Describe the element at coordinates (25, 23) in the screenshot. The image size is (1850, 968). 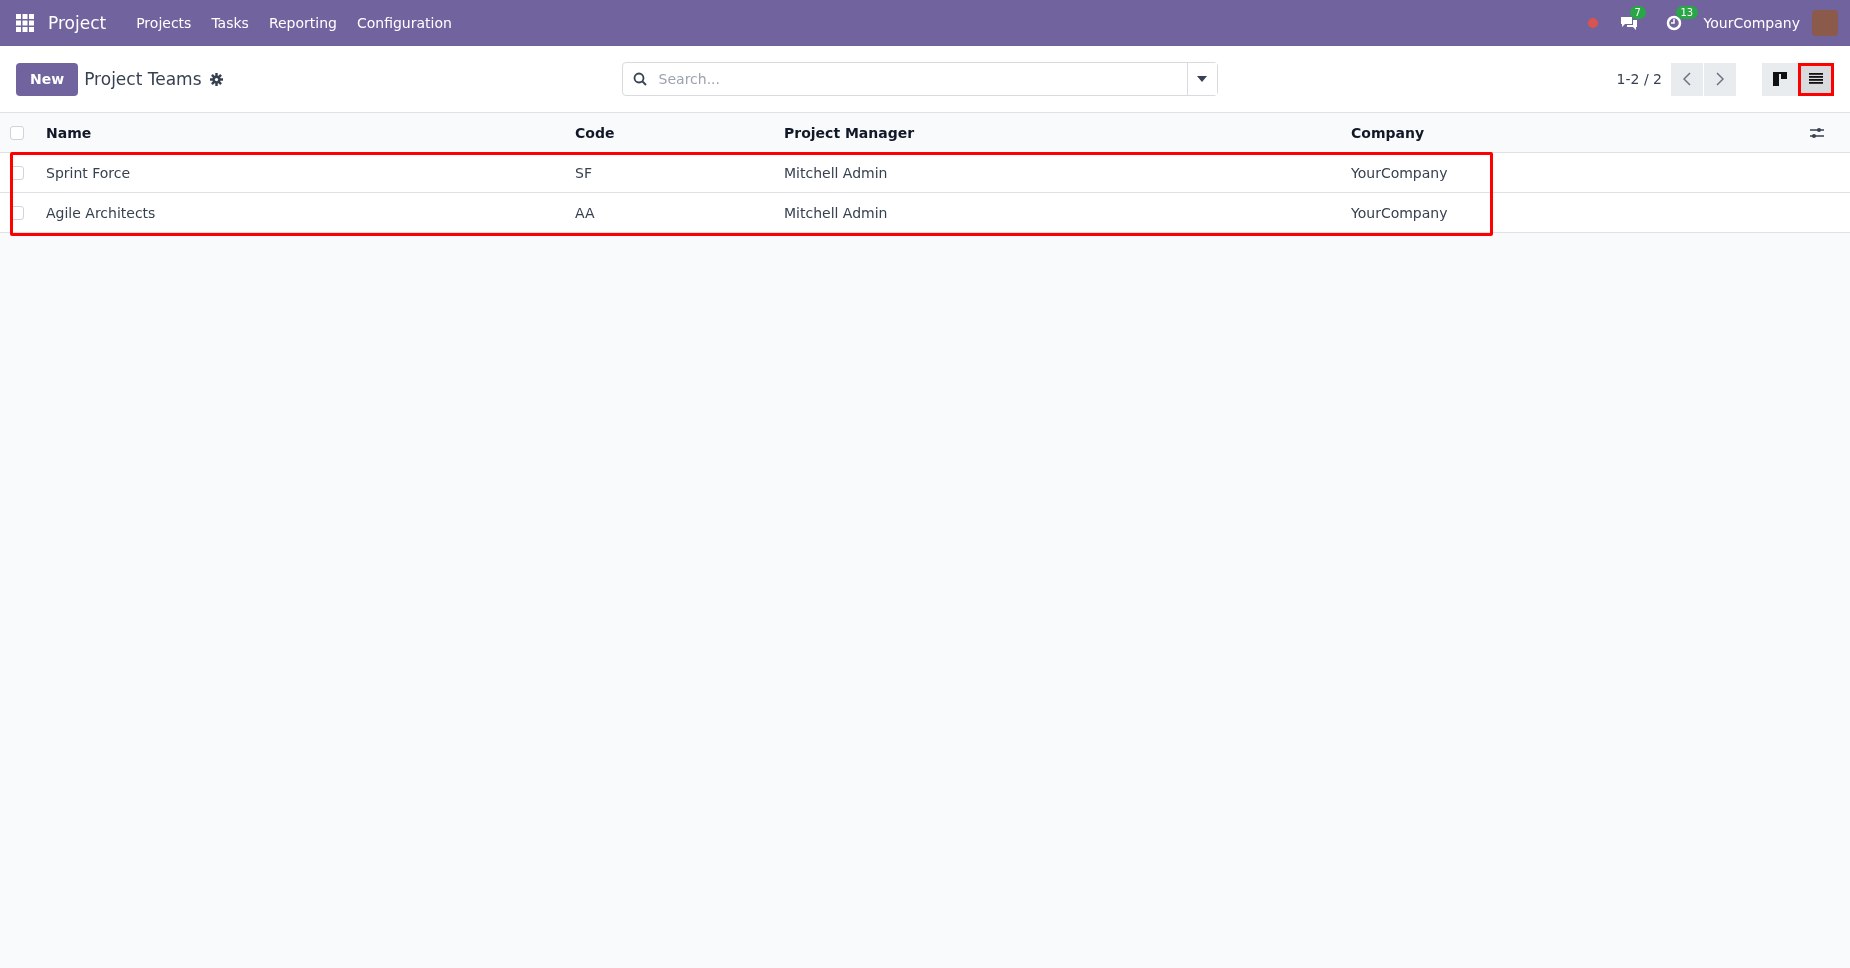
I see `app-grid-icon` at that location.